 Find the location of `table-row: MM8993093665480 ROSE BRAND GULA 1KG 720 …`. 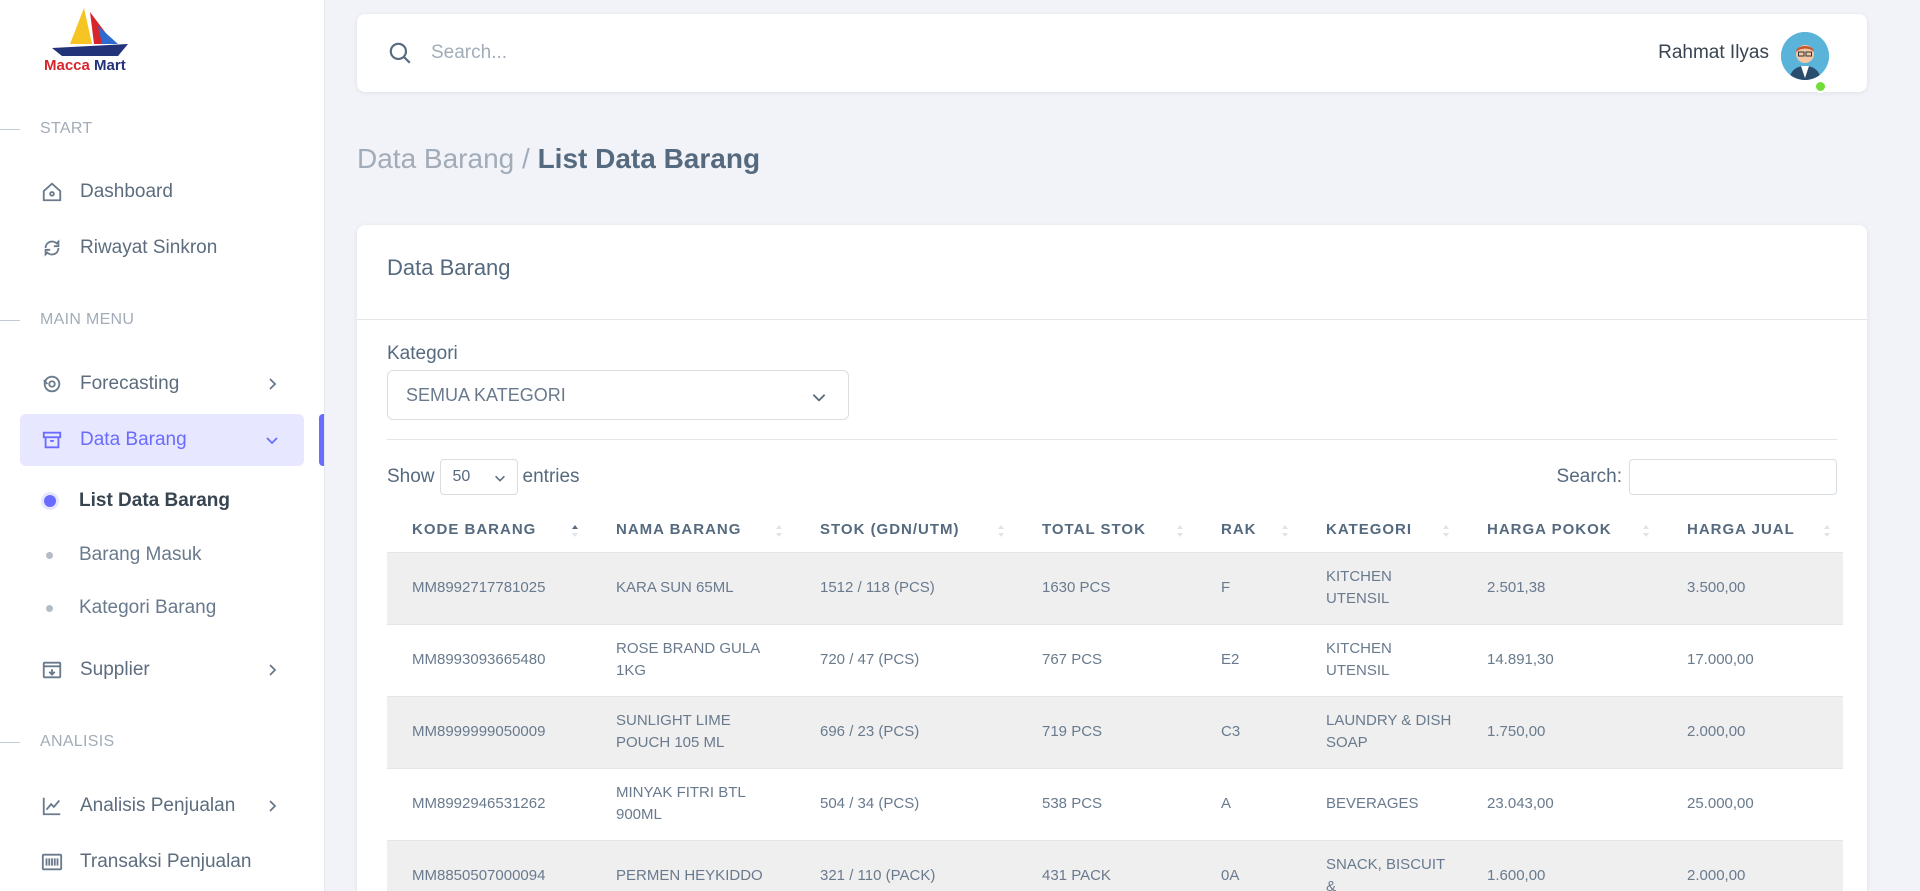

table-row: MM8993093665480 ROSE BRAND GULA 1KG 720 … is located at coordinates (1115, 659).